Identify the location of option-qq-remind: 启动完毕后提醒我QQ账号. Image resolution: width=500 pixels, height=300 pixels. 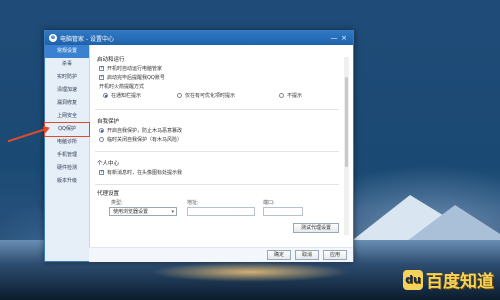
(132, 77).